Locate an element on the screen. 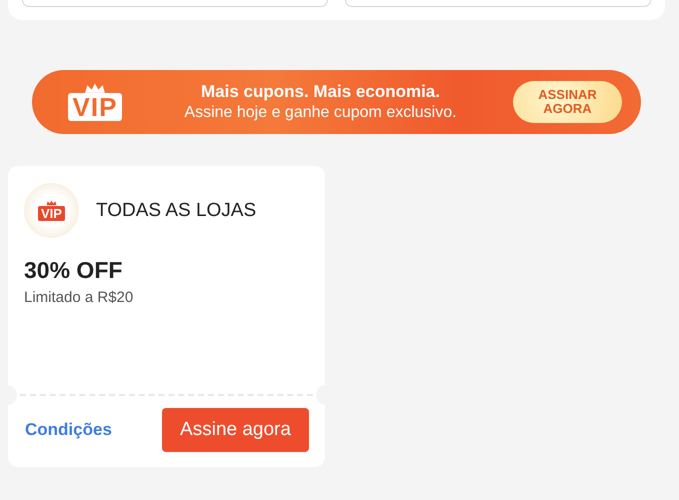  banner-headline: Mais cupons. Mais economia. is located at coordinates (320, 91).